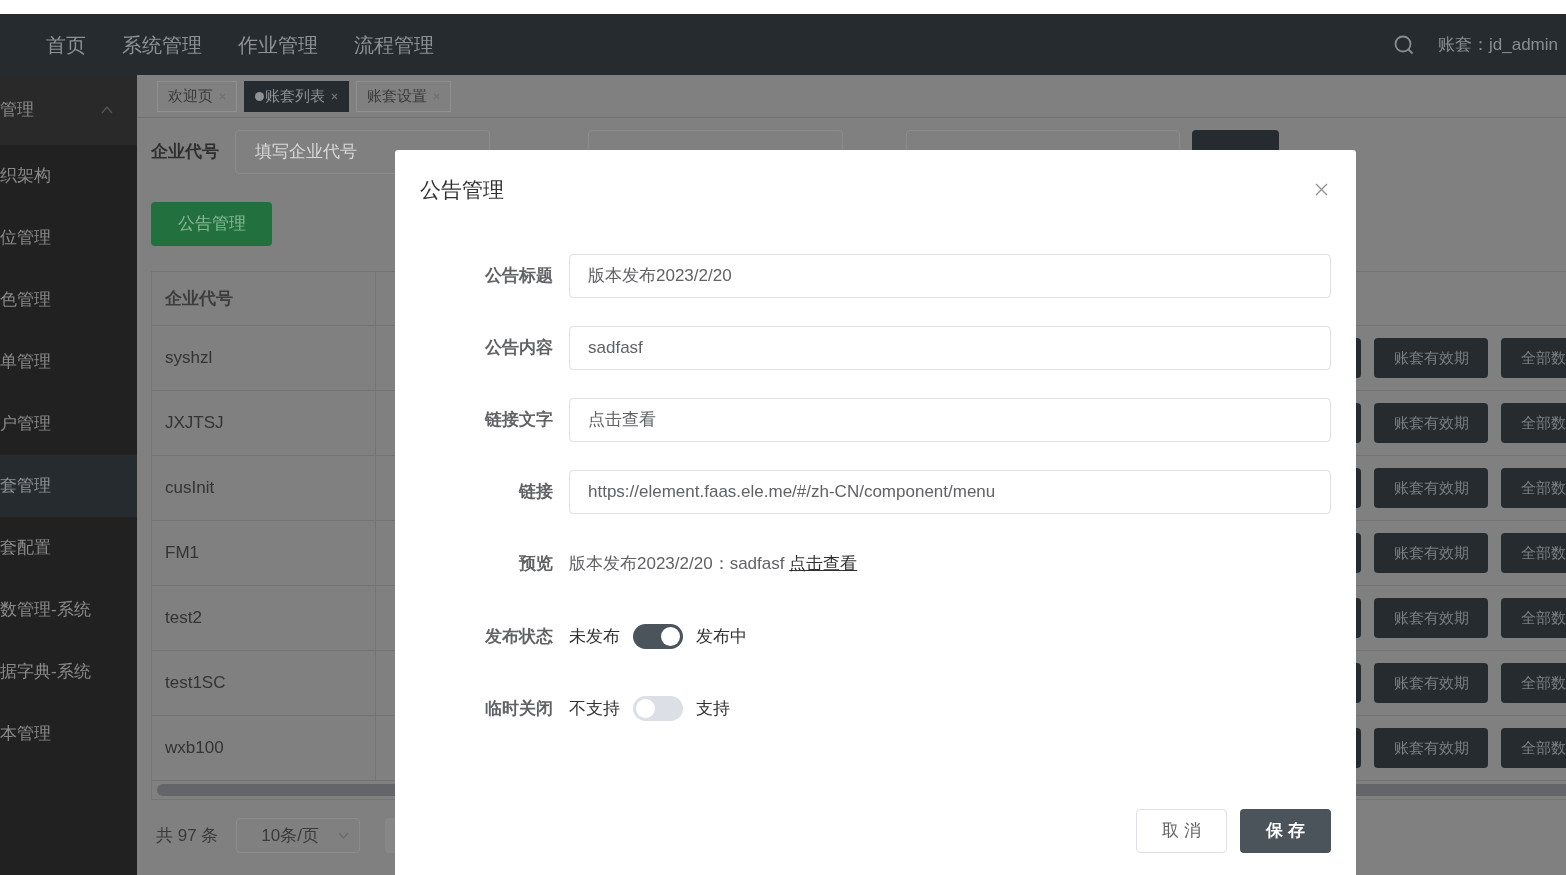  I want to click on page-tab: 欢迎页, so click(197, 96).